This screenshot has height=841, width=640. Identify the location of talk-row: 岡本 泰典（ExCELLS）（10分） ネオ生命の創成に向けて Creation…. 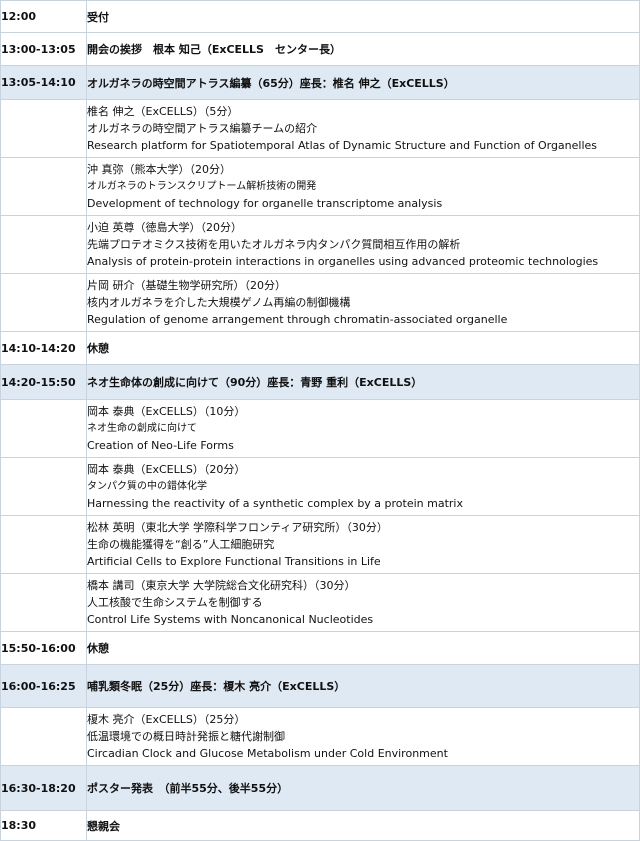
(320, 428).